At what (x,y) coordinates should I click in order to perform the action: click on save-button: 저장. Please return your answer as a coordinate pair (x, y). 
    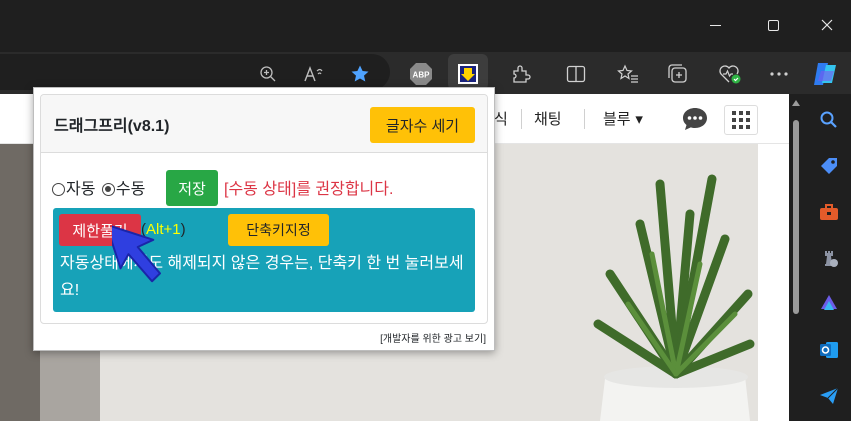
    Looking at the image, I should click on (192, 188).